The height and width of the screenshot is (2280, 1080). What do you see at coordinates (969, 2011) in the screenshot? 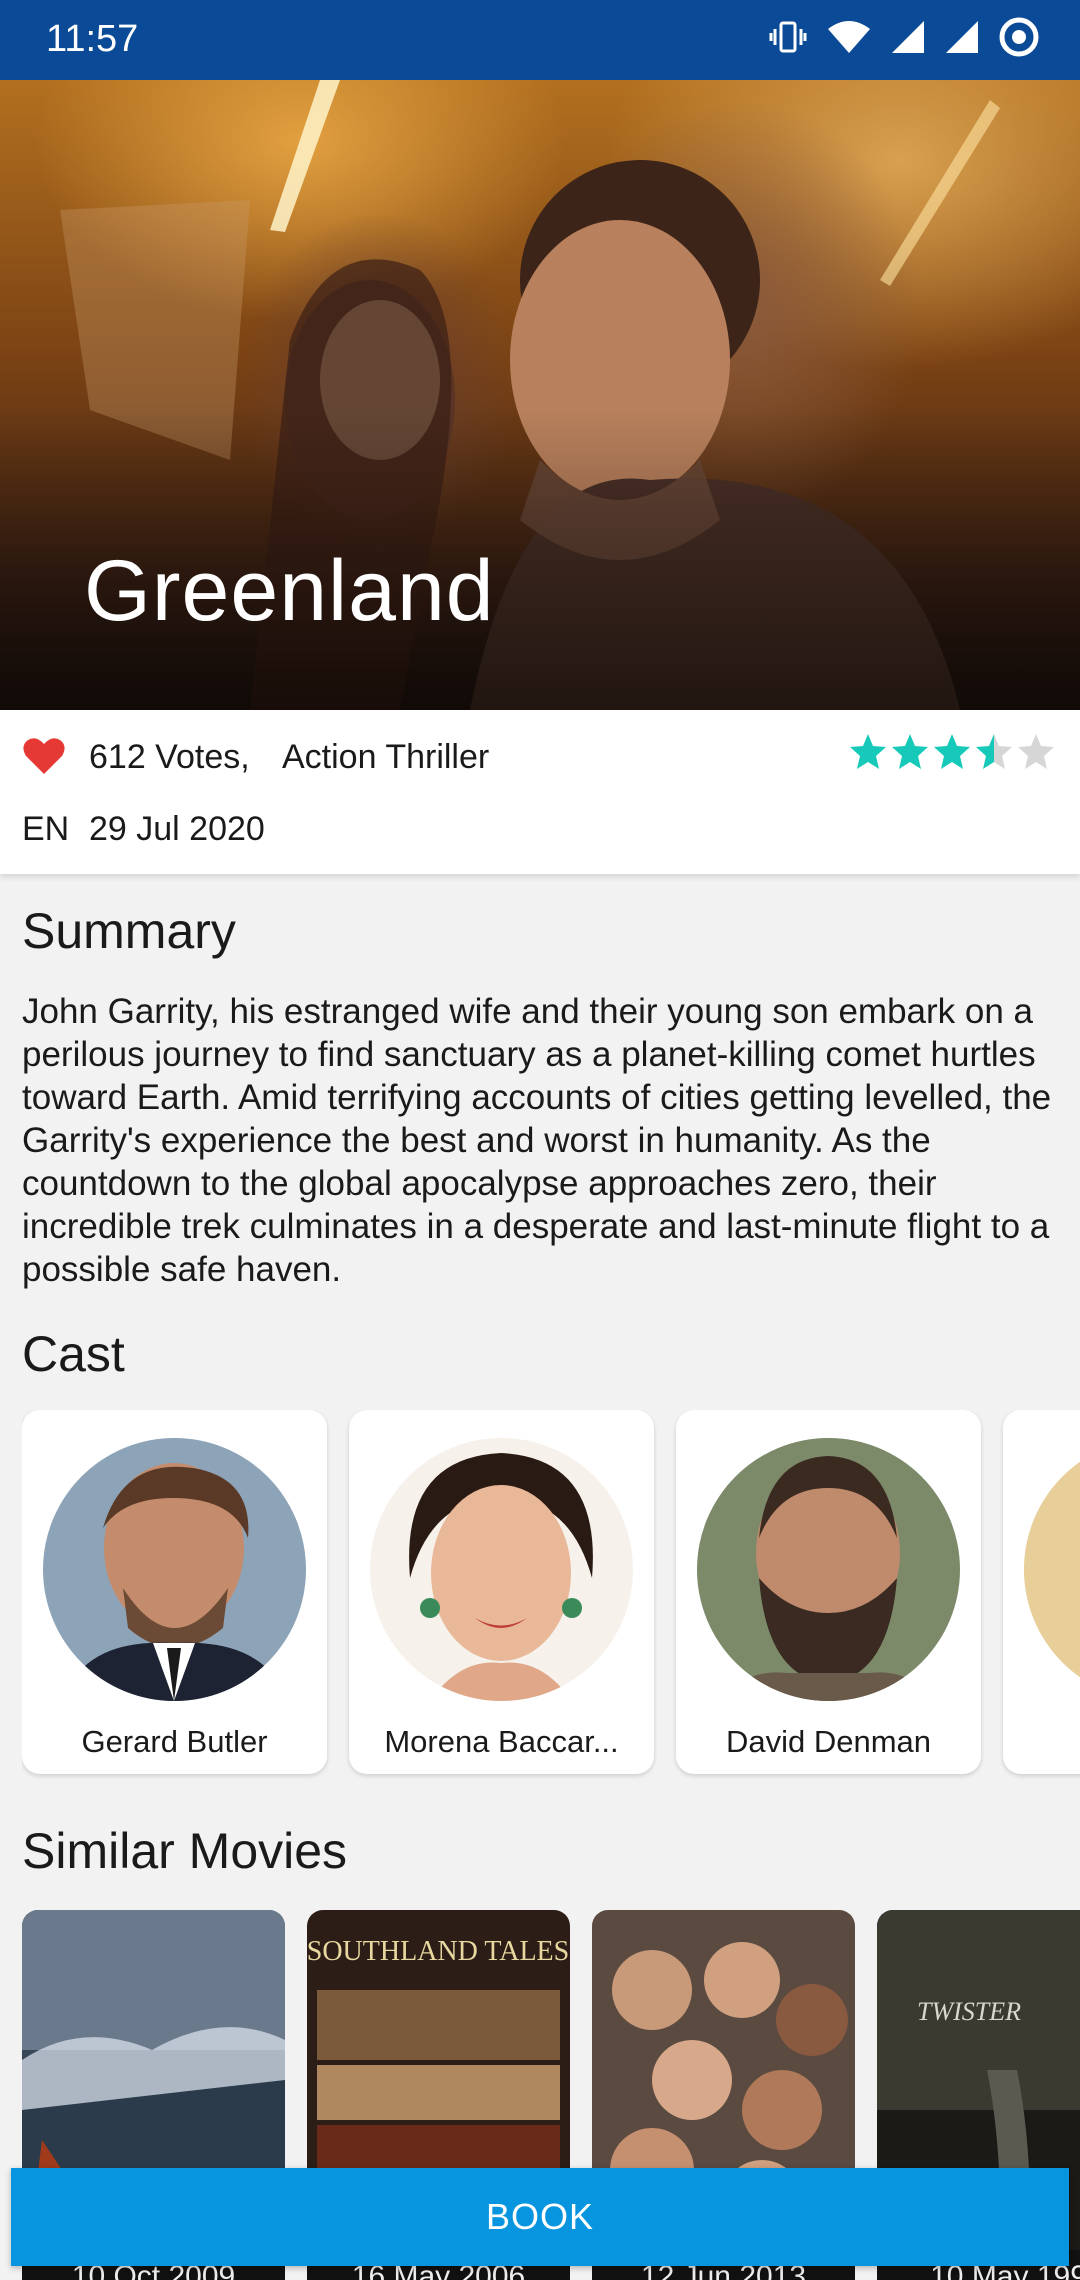
I see `svg-text: TWISTER` at bounding box center [969, 2011].